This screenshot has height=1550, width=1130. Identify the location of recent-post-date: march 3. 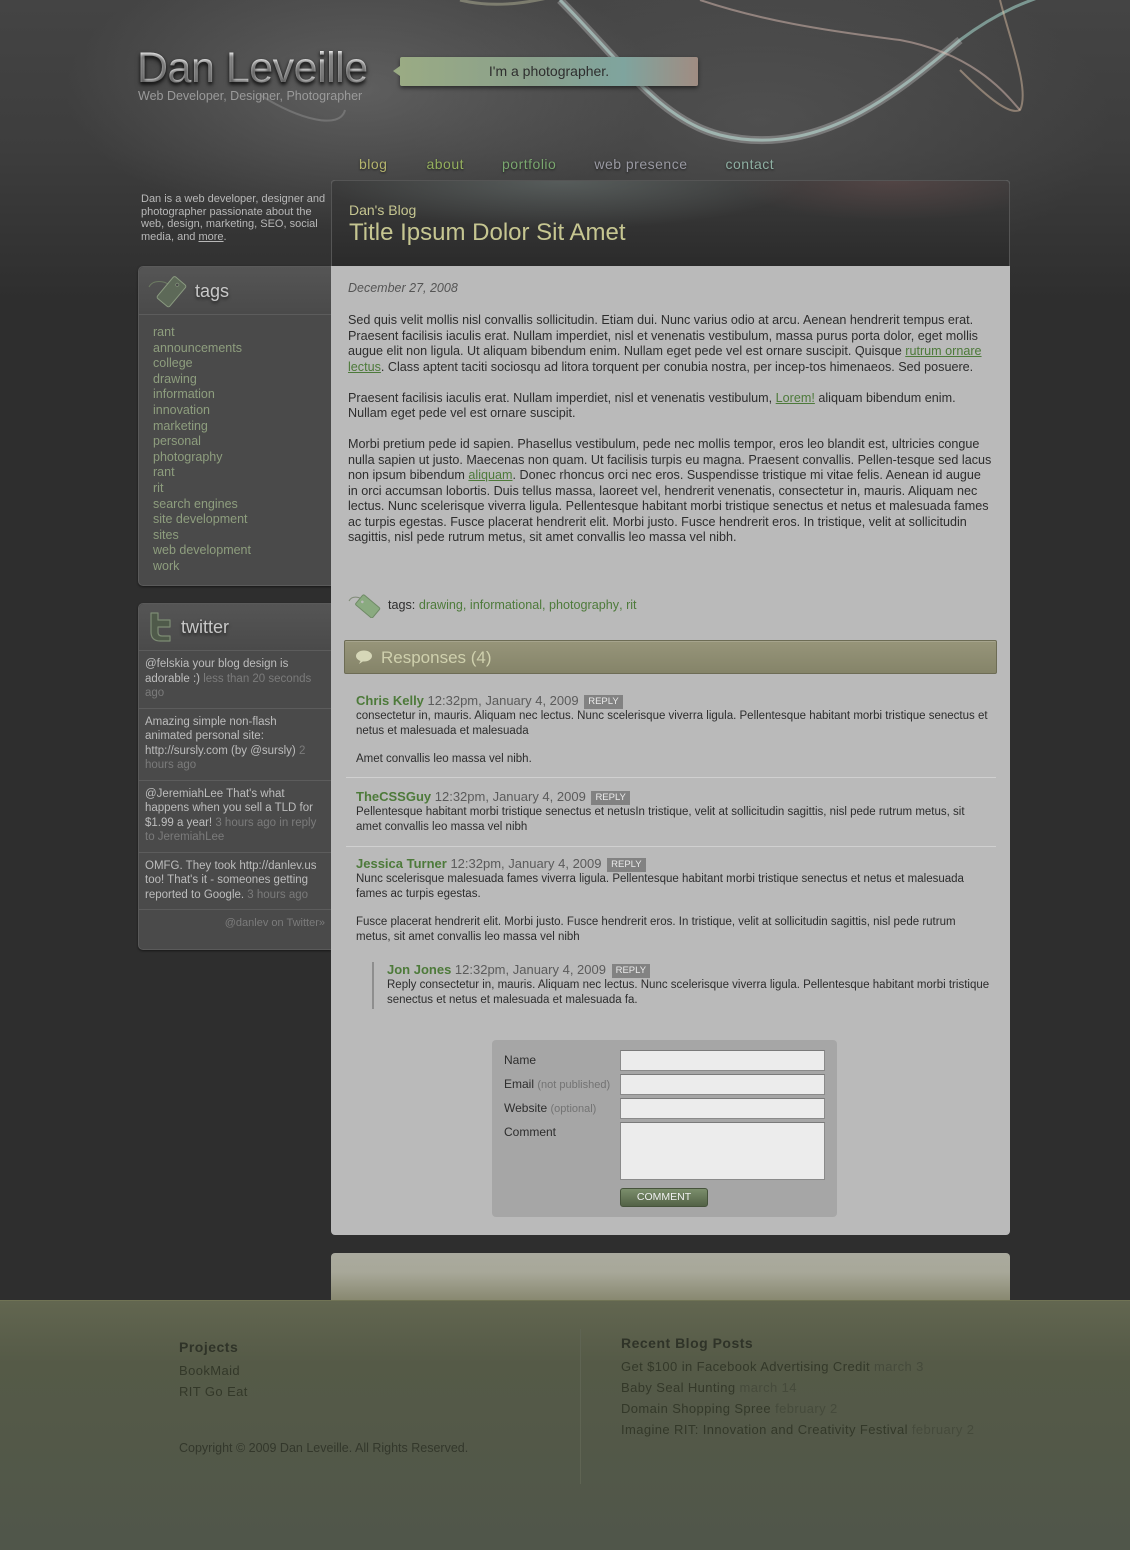
(899, 1366).